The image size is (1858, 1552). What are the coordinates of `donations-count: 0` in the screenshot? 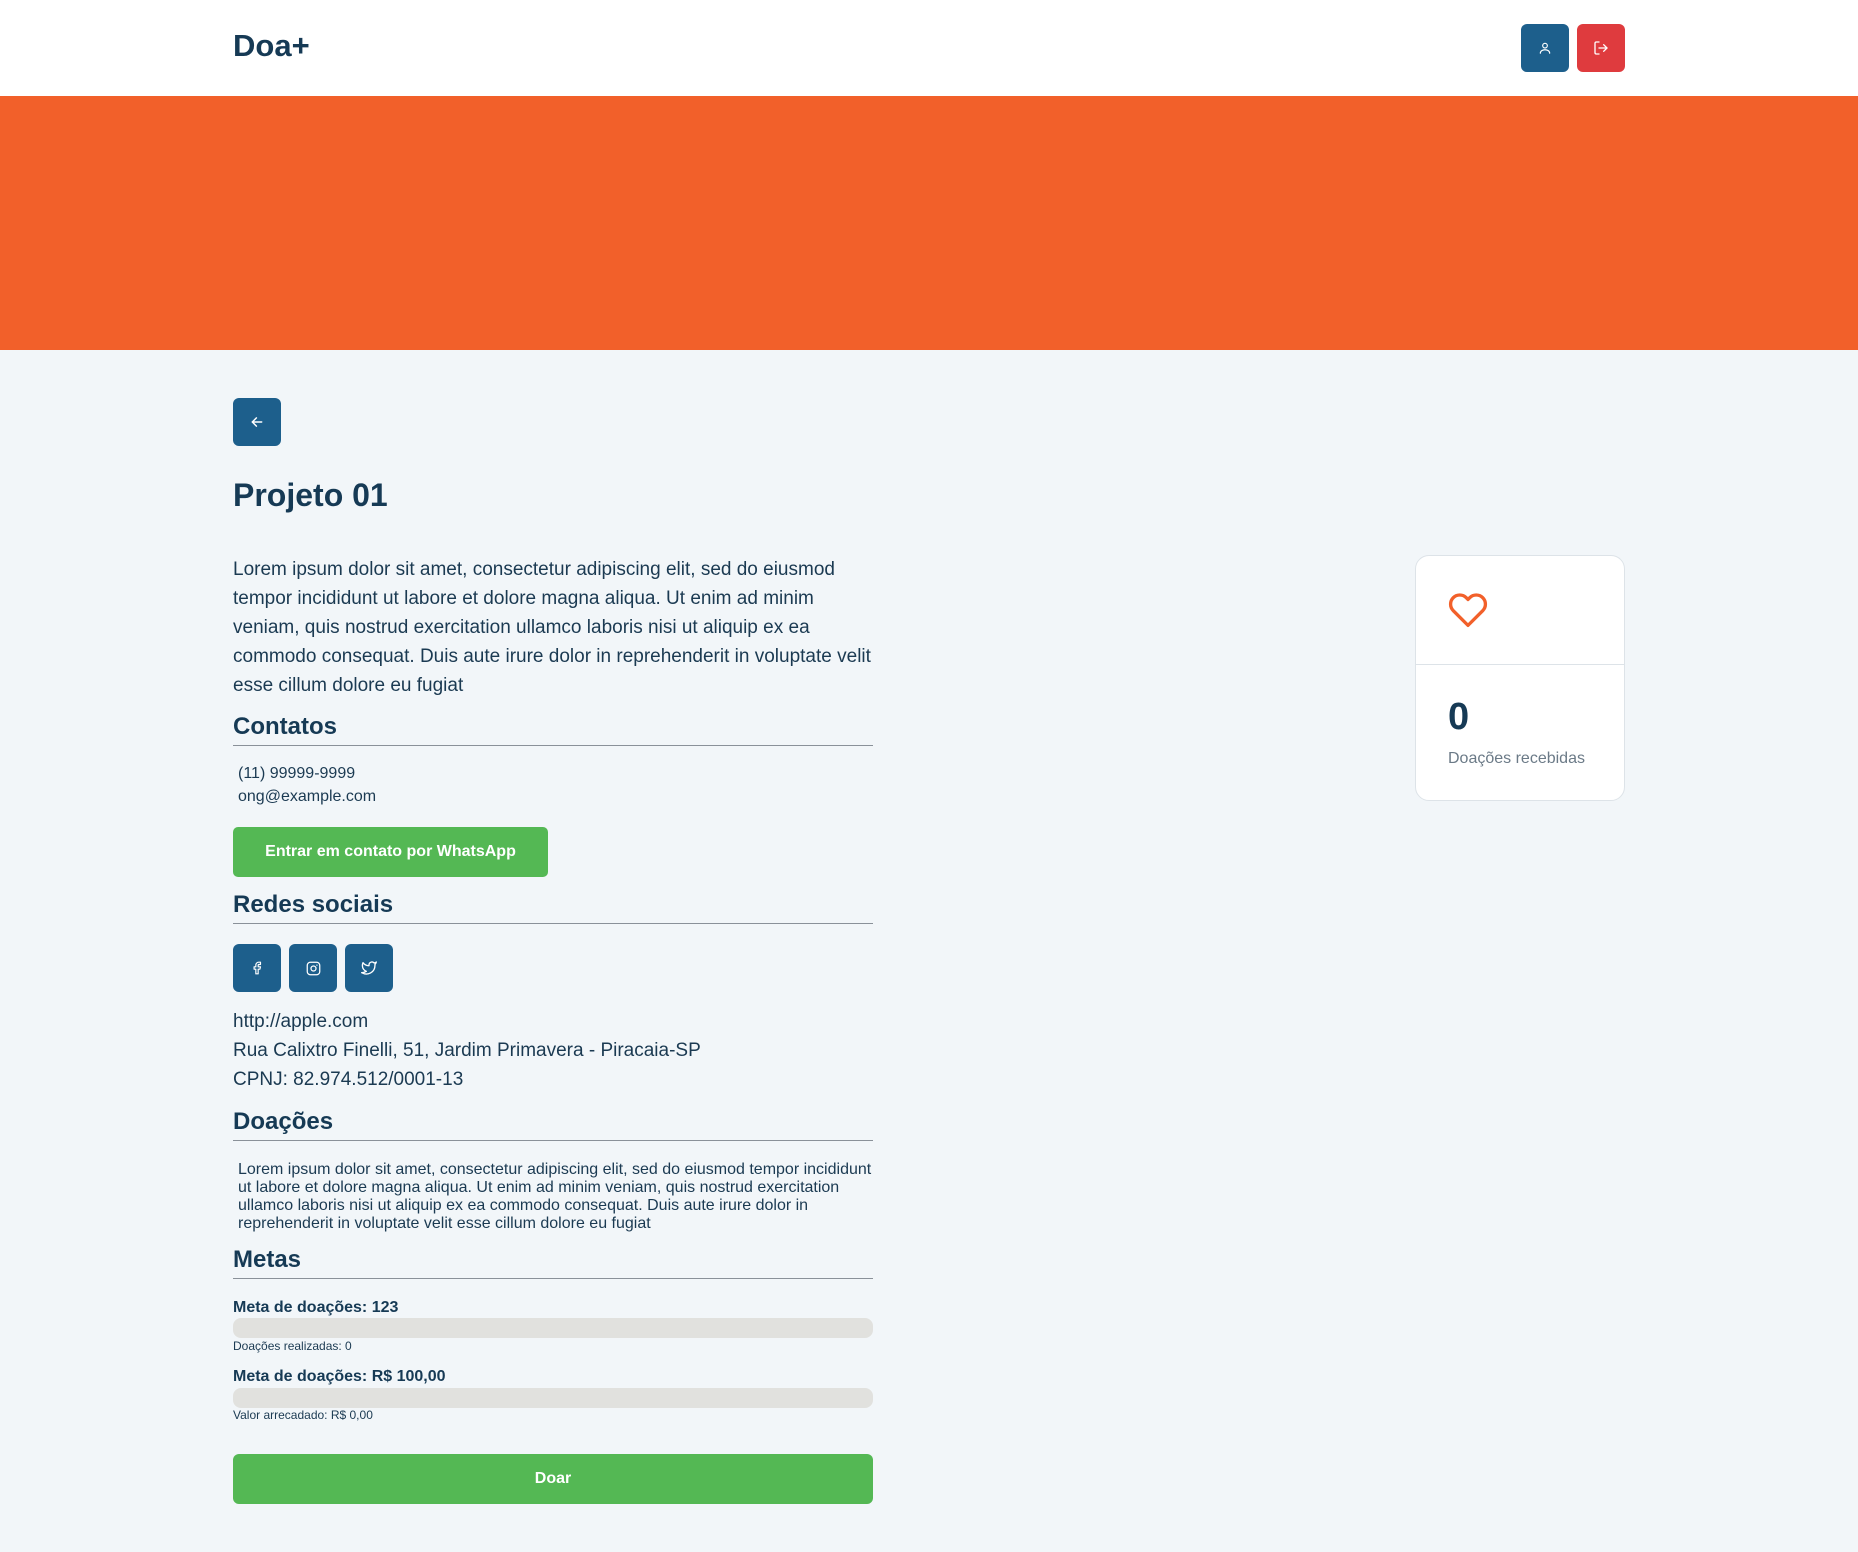 It's located at (1459, 717).